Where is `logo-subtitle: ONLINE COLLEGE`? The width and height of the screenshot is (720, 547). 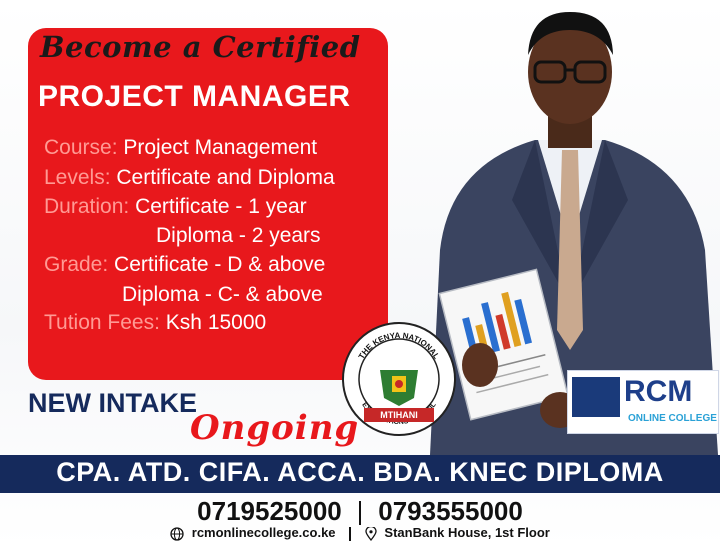 logo-subtitle: ONLINE COLLEGE is located at coordinates (672, 418).